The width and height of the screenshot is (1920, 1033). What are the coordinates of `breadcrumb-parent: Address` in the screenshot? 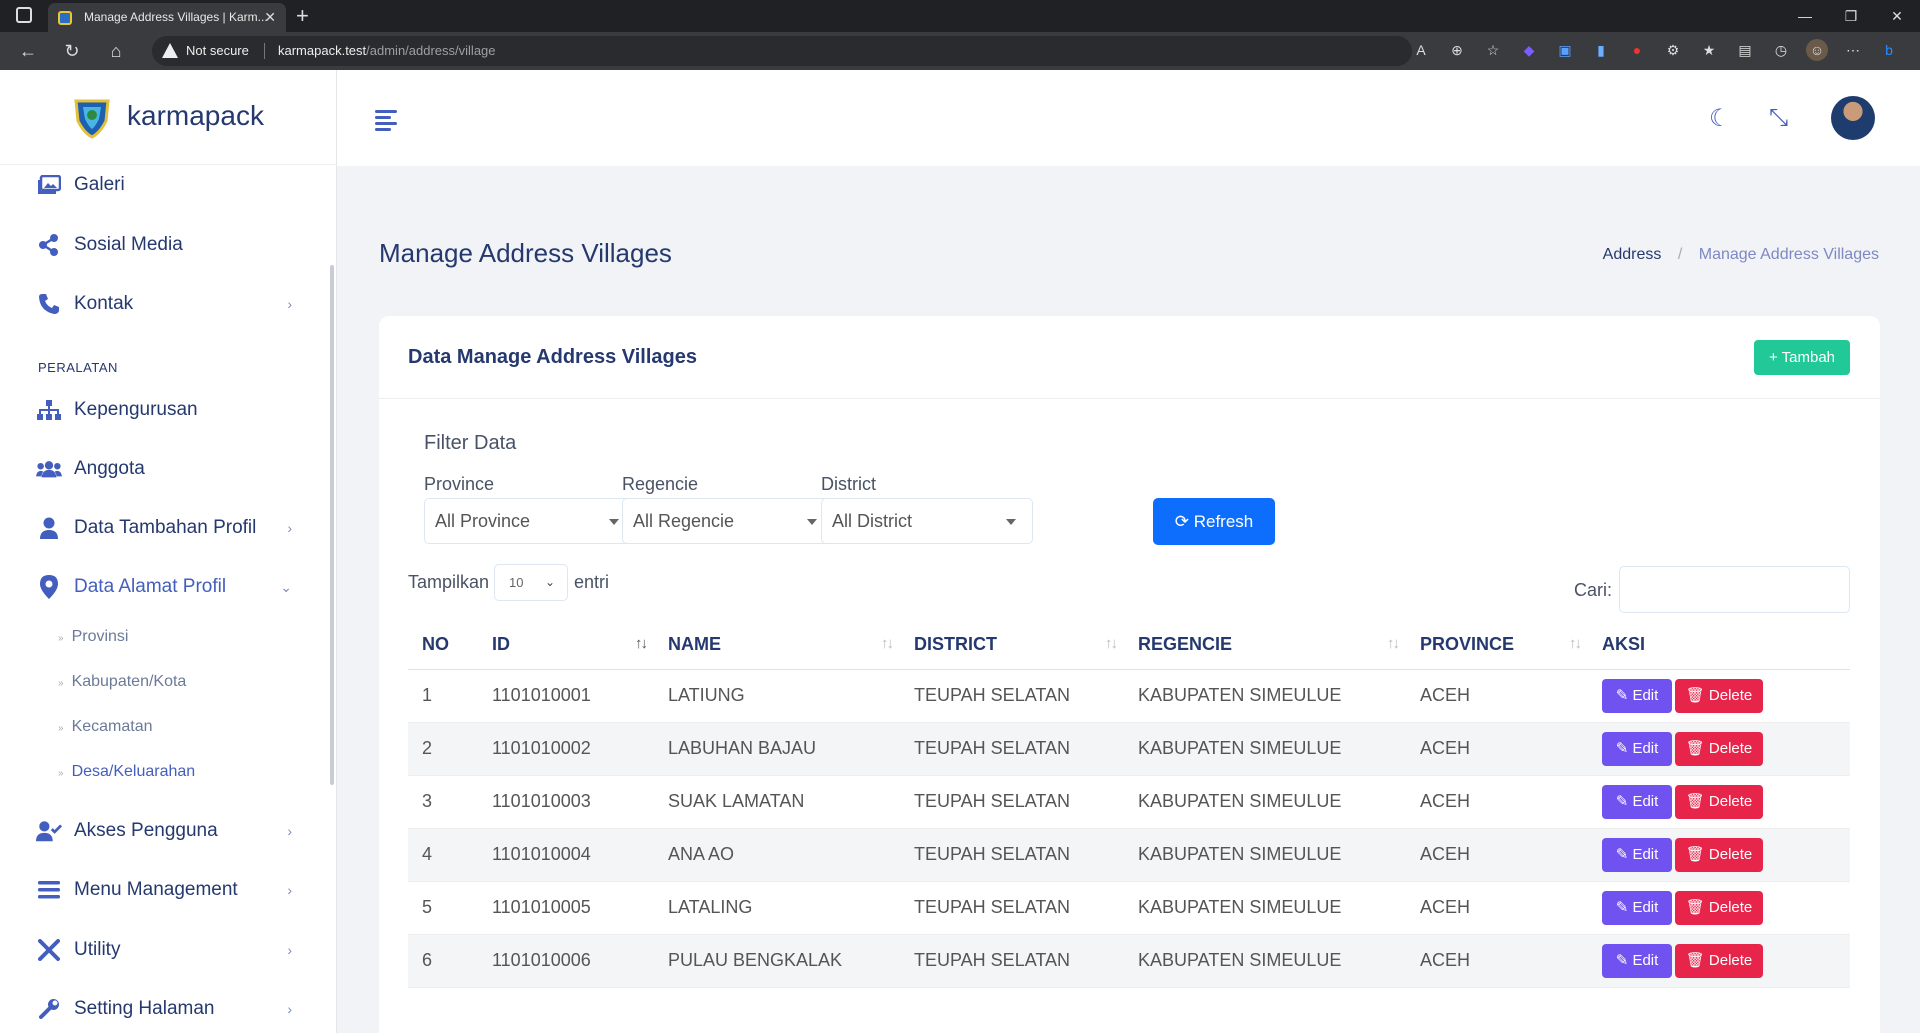 It's located at (1632, 254).